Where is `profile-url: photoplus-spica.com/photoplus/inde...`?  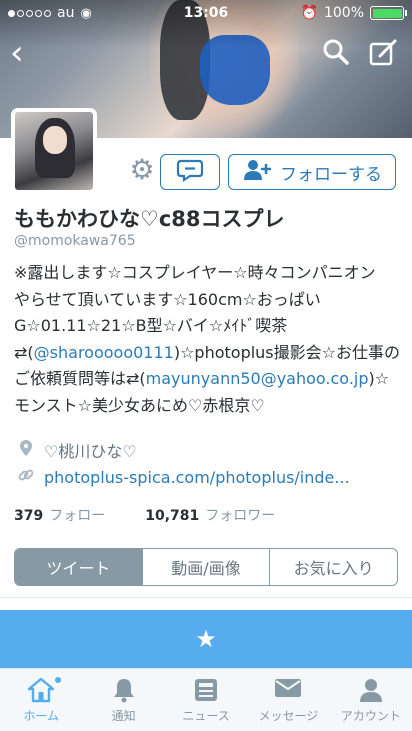 profile-url: photoplus-spica.com/photoplus/inde... is located at coordinates (184, 477).